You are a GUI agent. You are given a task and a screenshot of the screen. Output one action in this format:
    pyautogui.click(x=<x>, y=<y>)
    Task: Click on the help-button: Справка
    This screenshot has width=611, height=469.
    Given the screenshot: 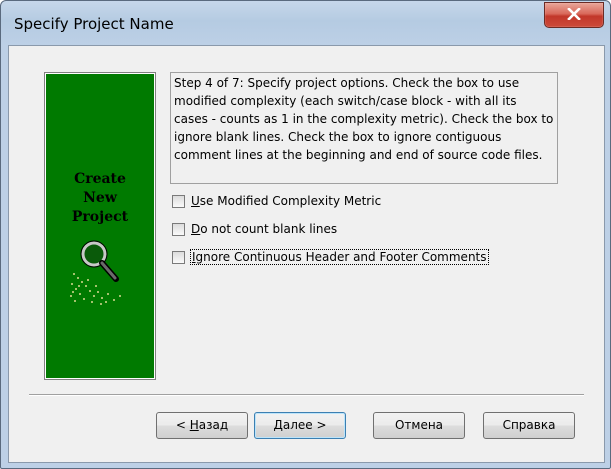 What is the action you would take?
    pyautogui.click(x=529, y=425)
    